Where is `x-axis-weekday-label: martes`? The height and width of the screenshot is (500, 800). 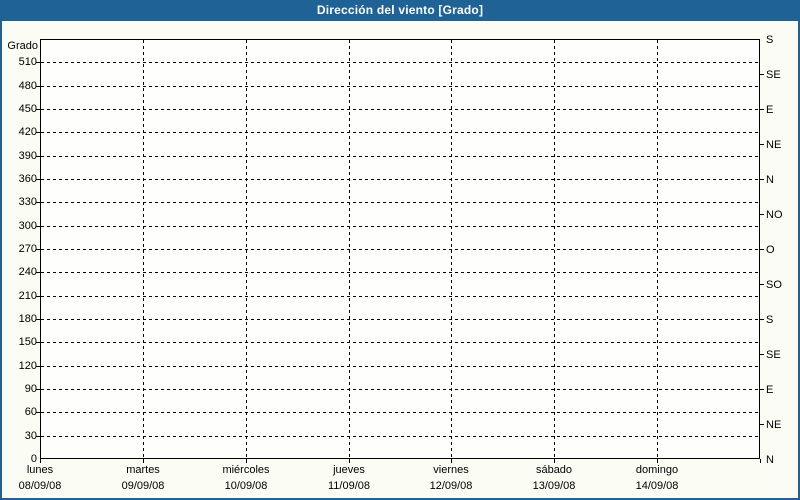 x-axis-weekday-label: martes is located at coordinates (143, 470).